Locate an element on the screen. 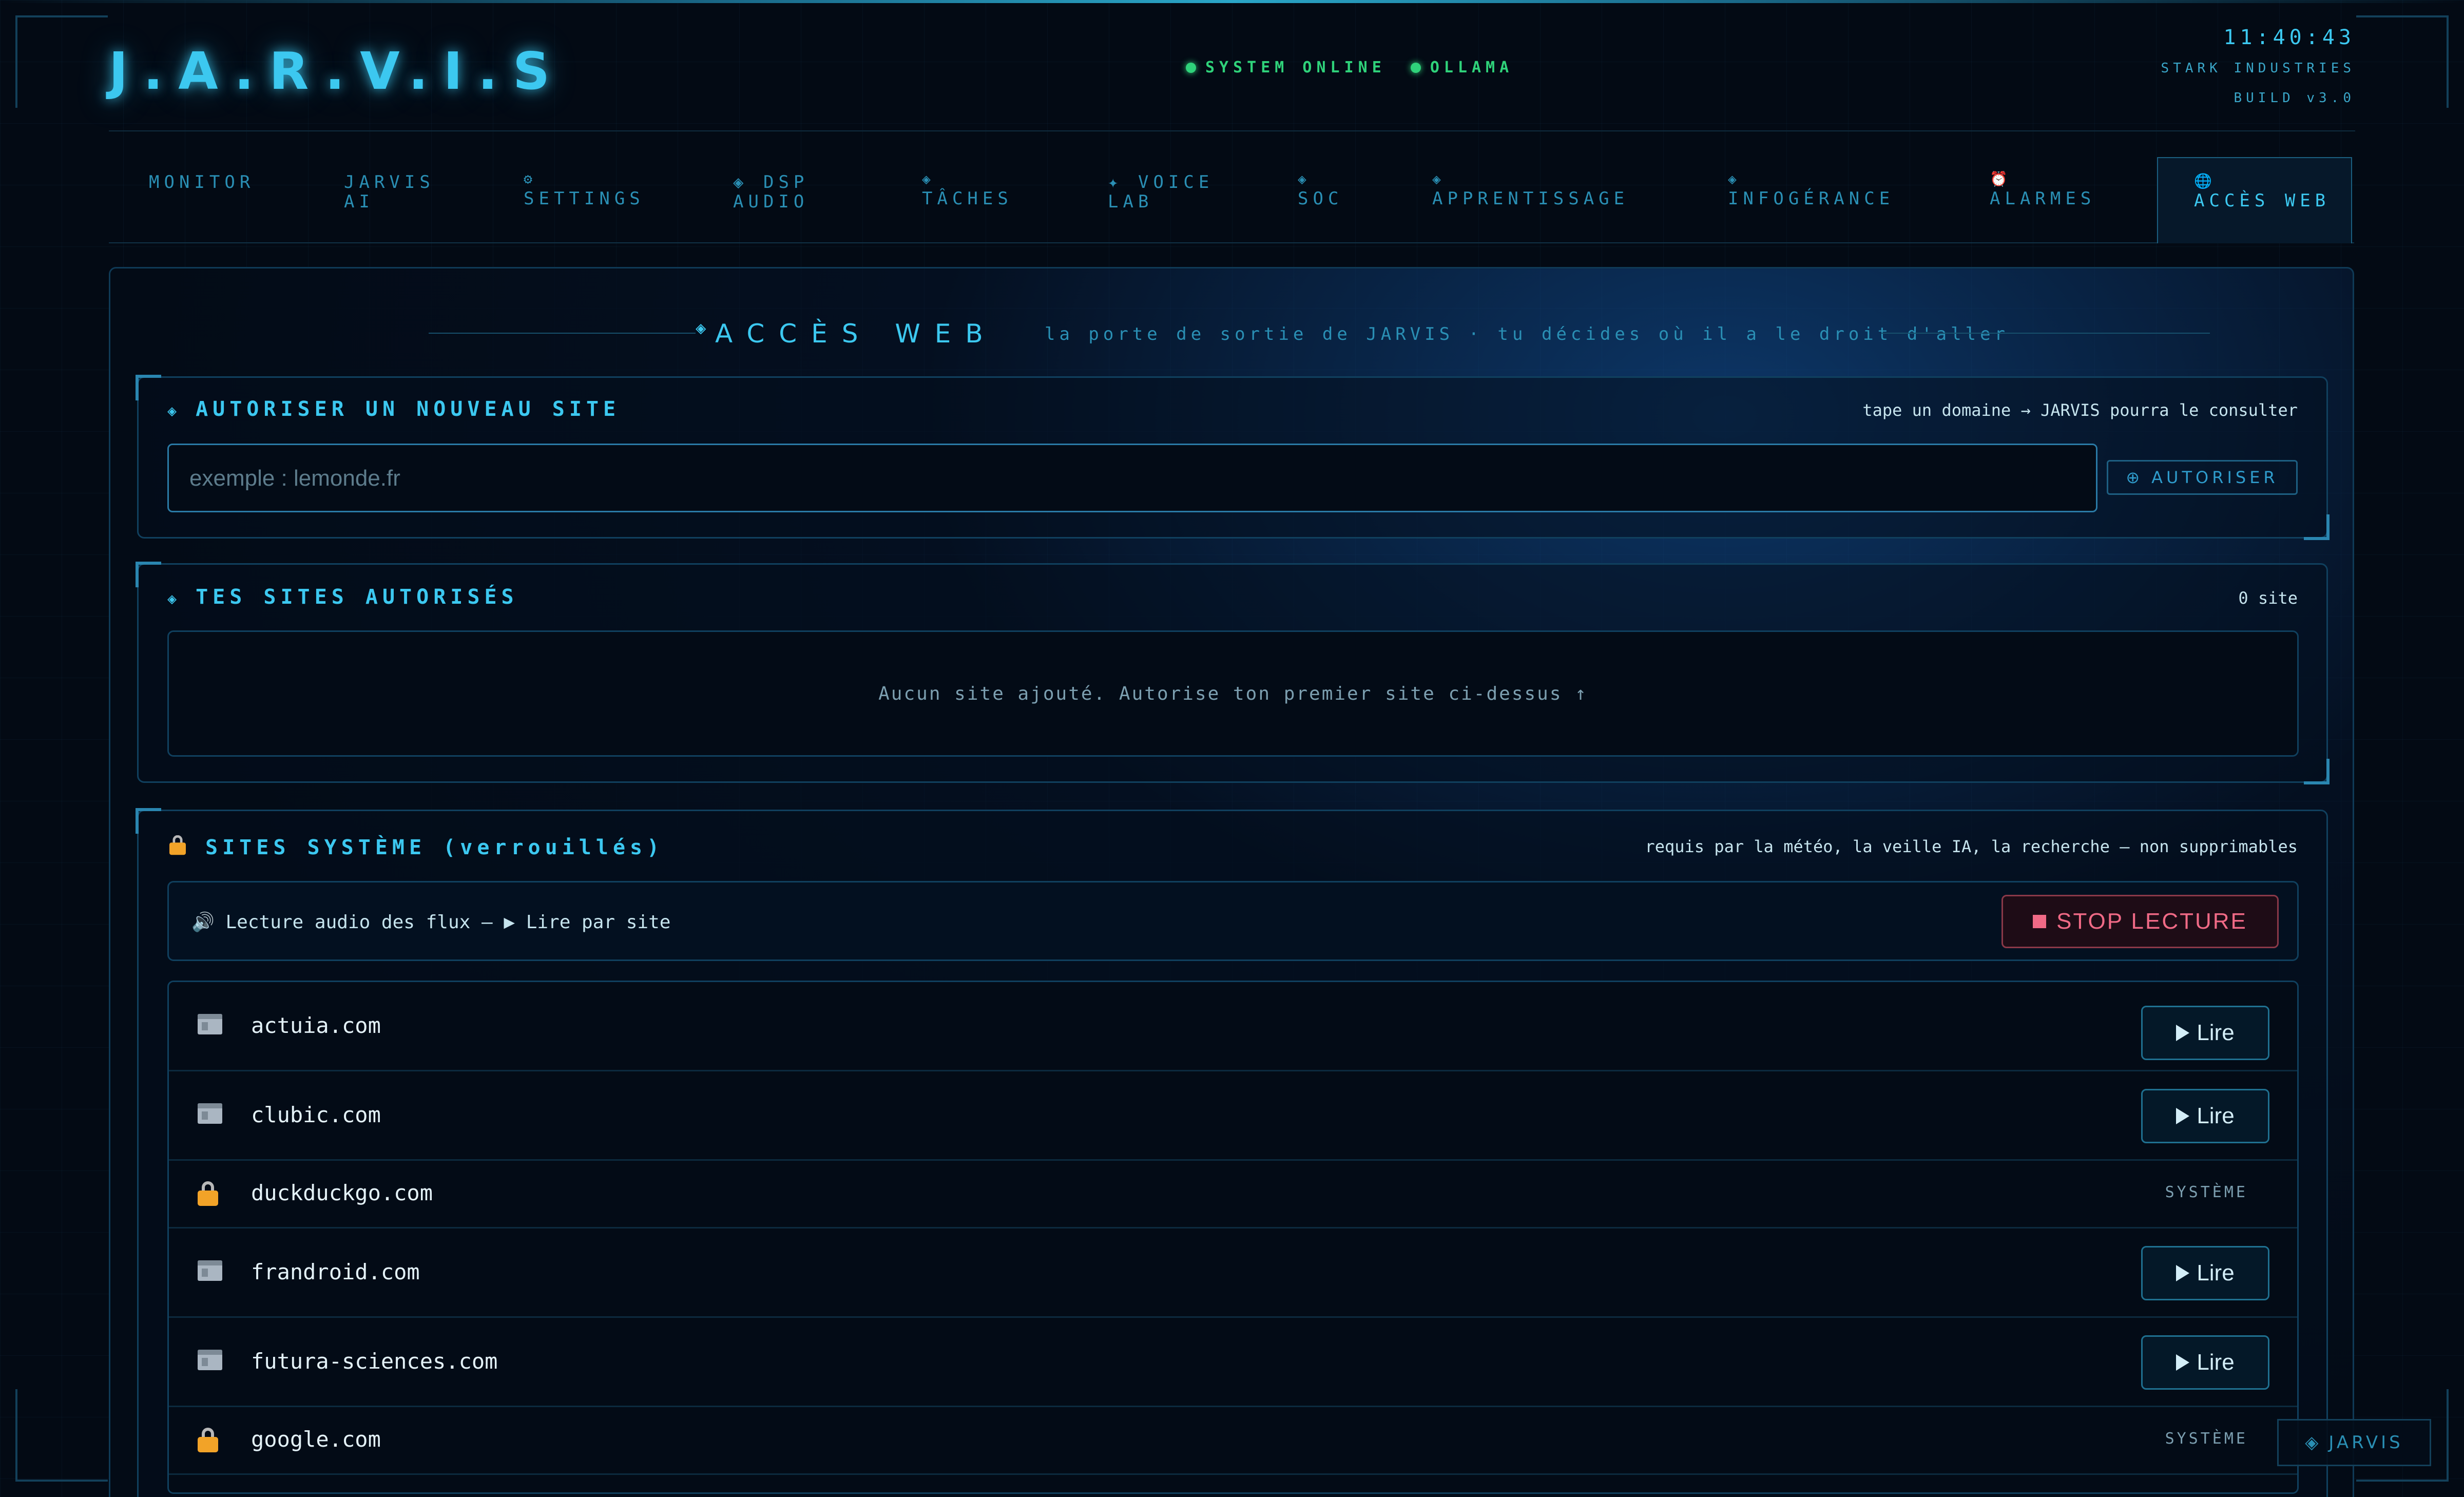 Image resolution: width=2464 pixels, height=1497 pixels. alarm-clock-icon: ⏰ is located at coordinates (2001, 178).